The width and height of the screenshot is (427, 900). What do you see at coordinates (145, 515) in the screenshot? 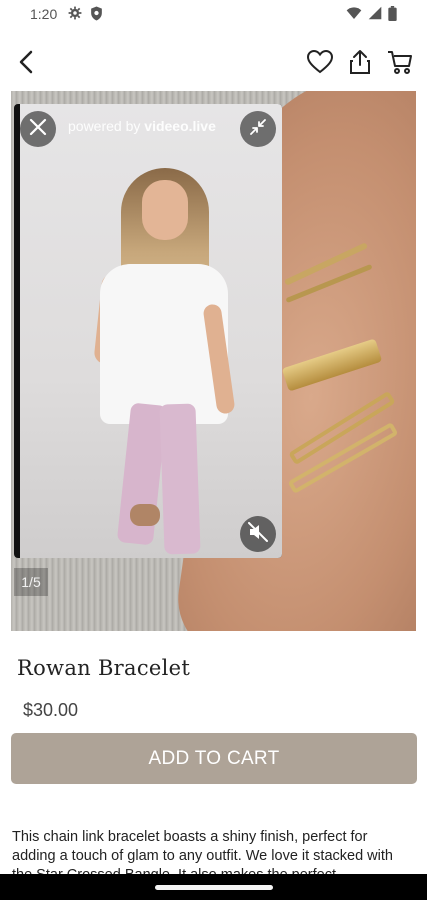
I see `video-figure-shoe` at bounding box center [145, 515].